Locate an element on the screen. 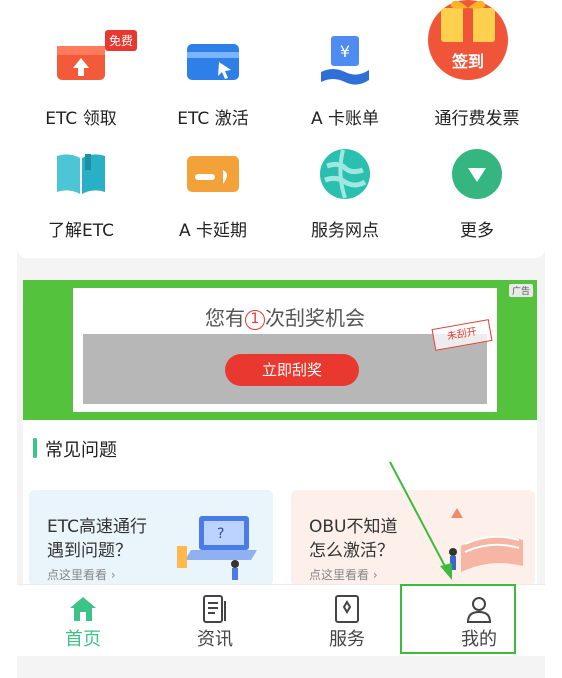 The width and height of the screenshot is (562, 678). section-accent-bar is located at coordinates (35, 448).